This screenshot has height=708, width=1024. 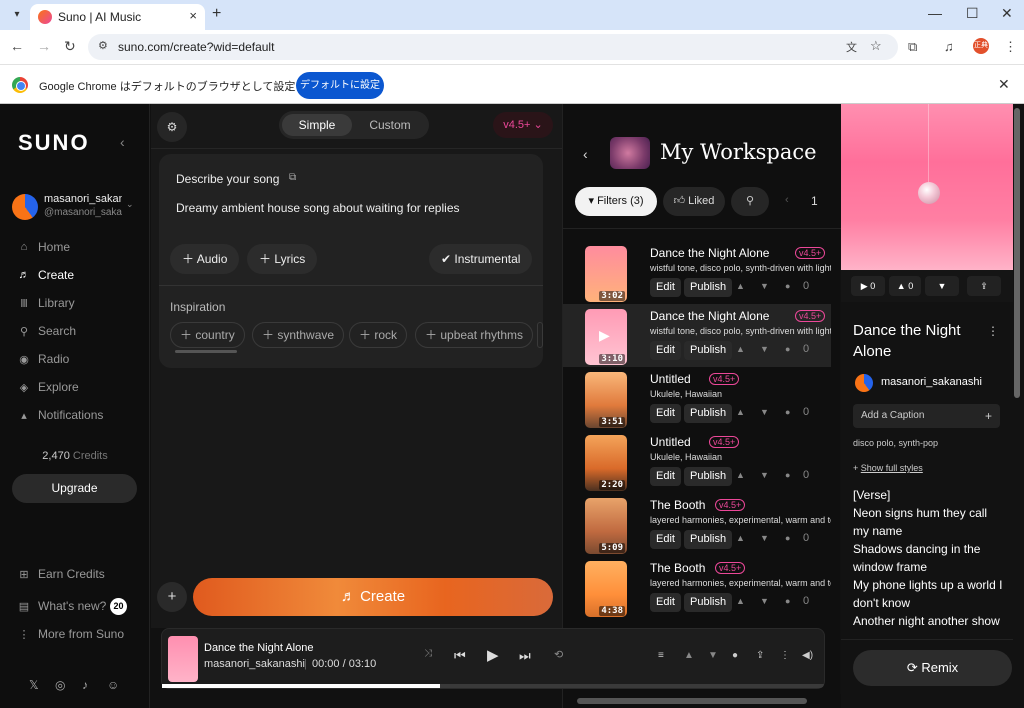 What do you see at coordinates (428, 653) in the screenshot?
I see `shuffle-icon: ⤨` at bounding box center [428, 653].